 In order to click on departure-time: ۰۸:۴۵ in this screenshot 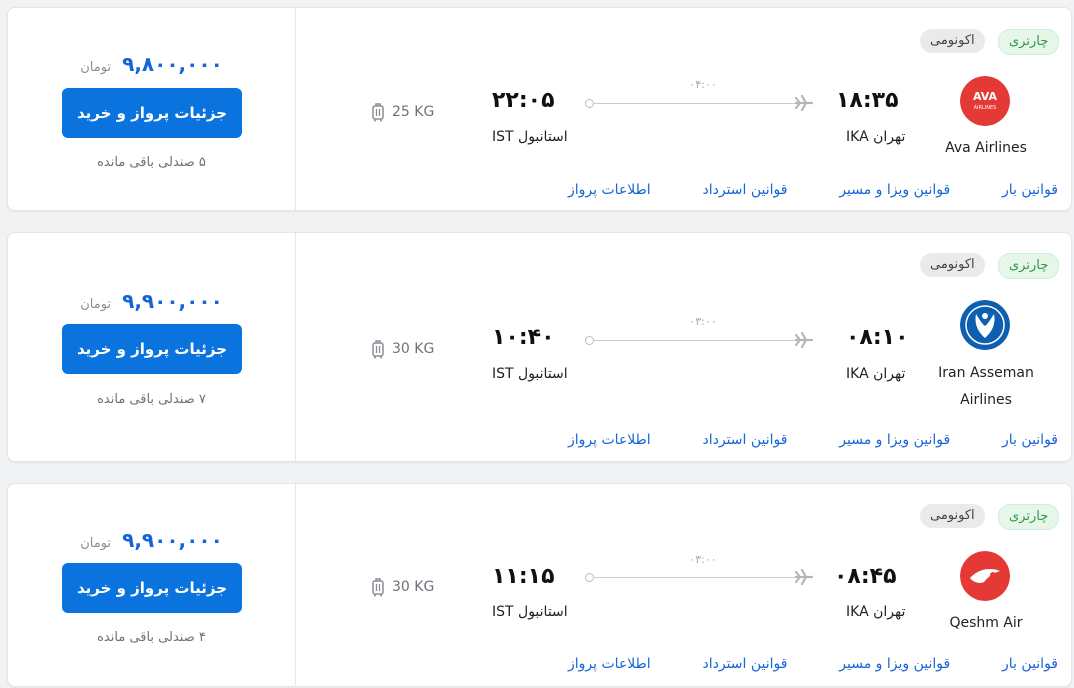, I will do `click(865, 576)`.